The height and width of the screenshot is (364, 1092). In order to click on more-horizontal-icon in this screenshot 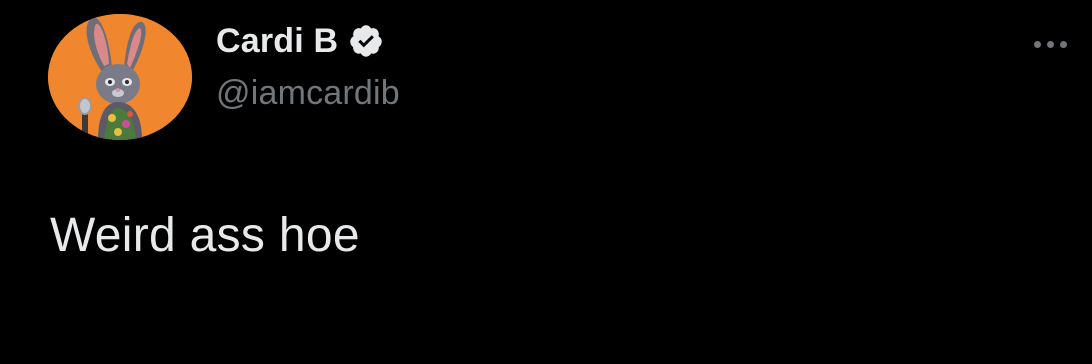, I will do `click(1037, 44)`.